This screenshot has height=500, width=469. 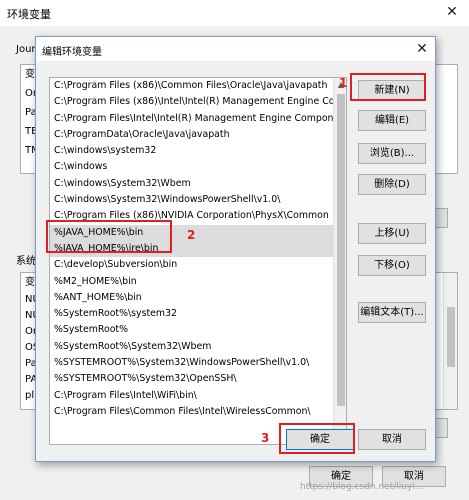 I want to click on list-item: %M2_HOME%\bin, so click(x=198, y=282).